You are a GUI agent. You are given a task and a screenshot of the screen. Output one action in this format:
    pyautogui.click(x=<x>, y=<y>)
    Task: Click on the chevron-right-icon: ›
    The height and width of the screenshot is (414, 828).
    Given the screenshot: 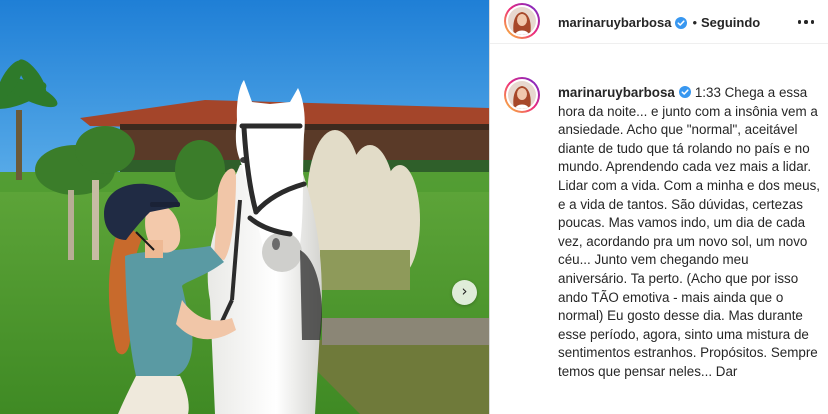 What is the action you would take?
    pyautogui.click(x=464, y=291)
    